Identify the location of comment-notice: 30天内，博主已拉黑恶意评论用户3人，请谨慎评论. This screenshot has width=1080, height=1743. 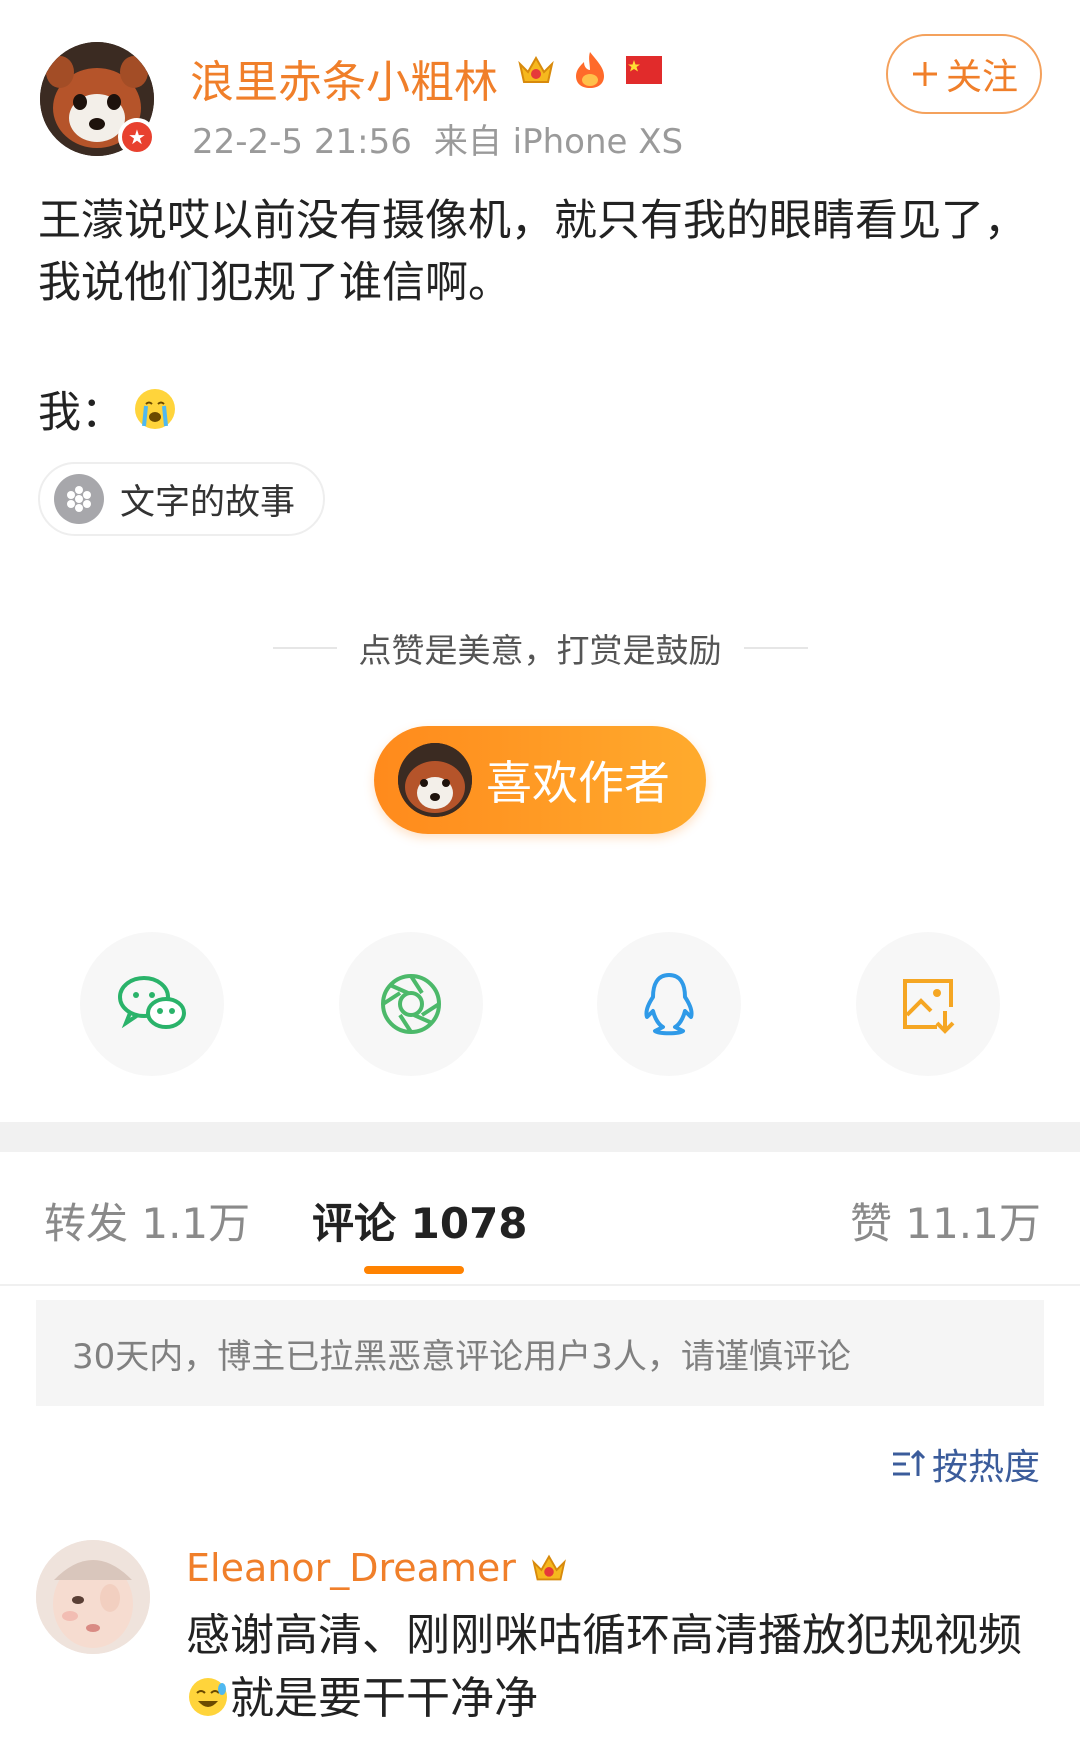
(540, 1353).